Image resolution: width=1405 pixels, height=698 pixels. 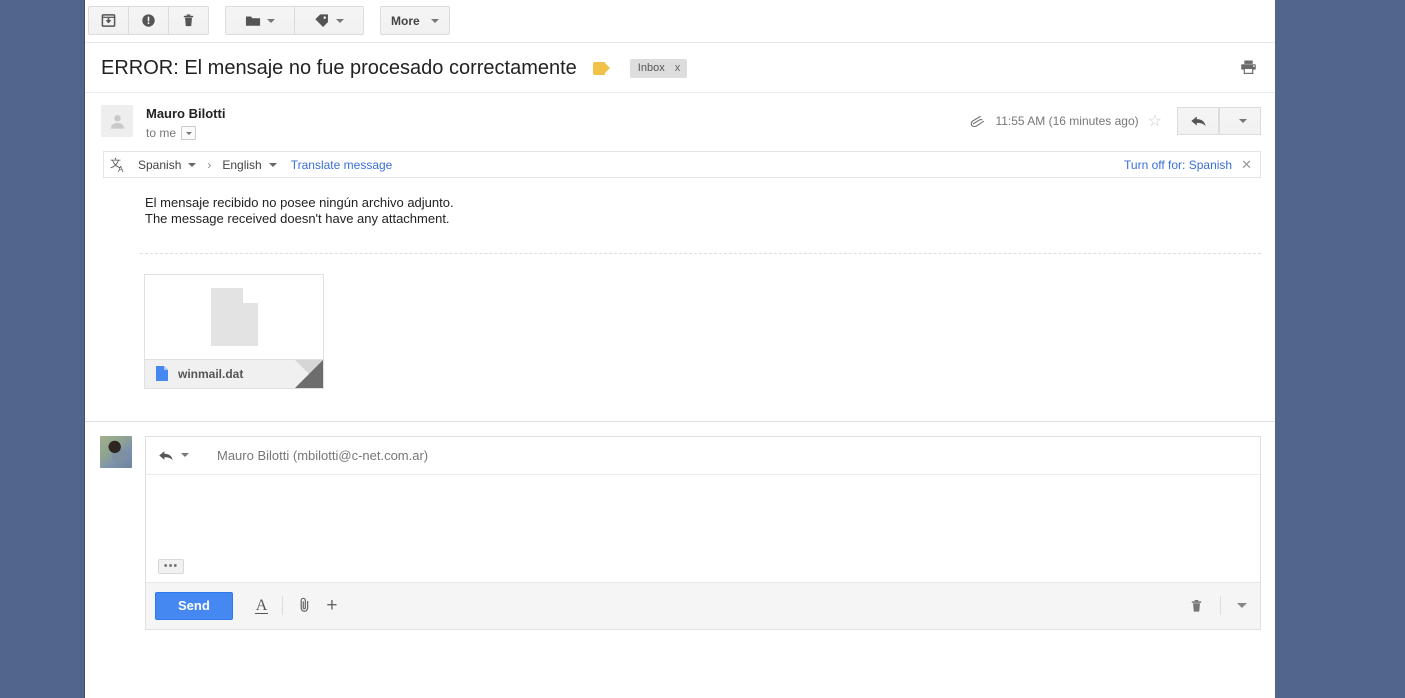 What do you see at coordinates (253, 21) in the screenshot?
I see `folder-icon` at bounding box center [253, 21].